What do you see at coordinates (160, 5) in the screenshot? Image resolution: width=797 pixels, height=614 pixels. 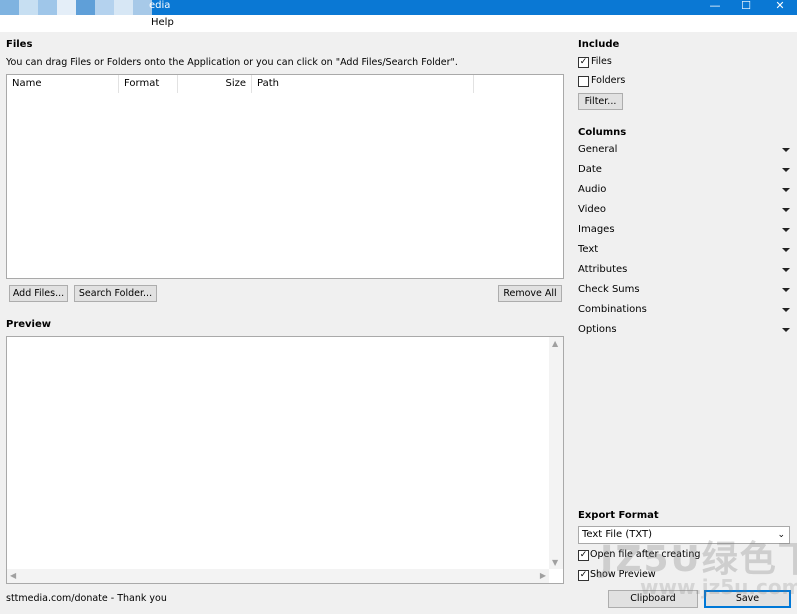 I see `window-title: edia` at bounding box center [160, 5].